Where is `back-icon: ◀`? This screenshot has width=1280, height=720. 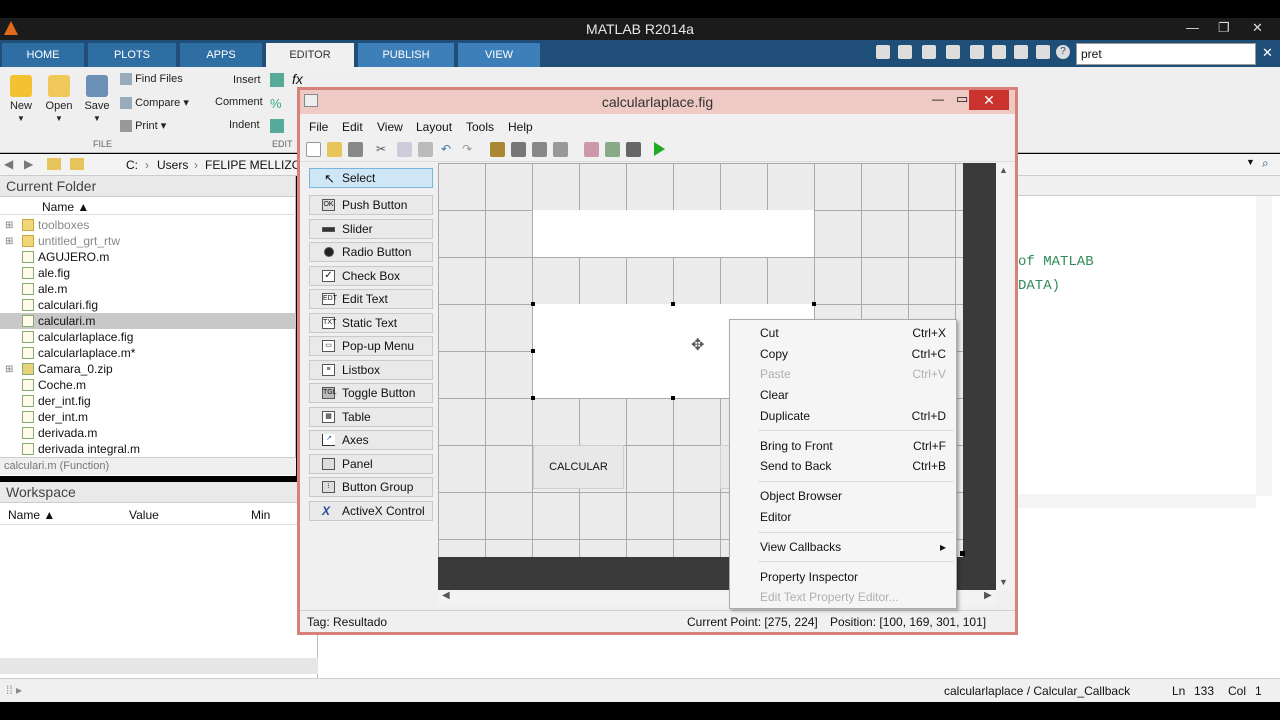
back-icon: ◀ is located at coordinates (8, 164).